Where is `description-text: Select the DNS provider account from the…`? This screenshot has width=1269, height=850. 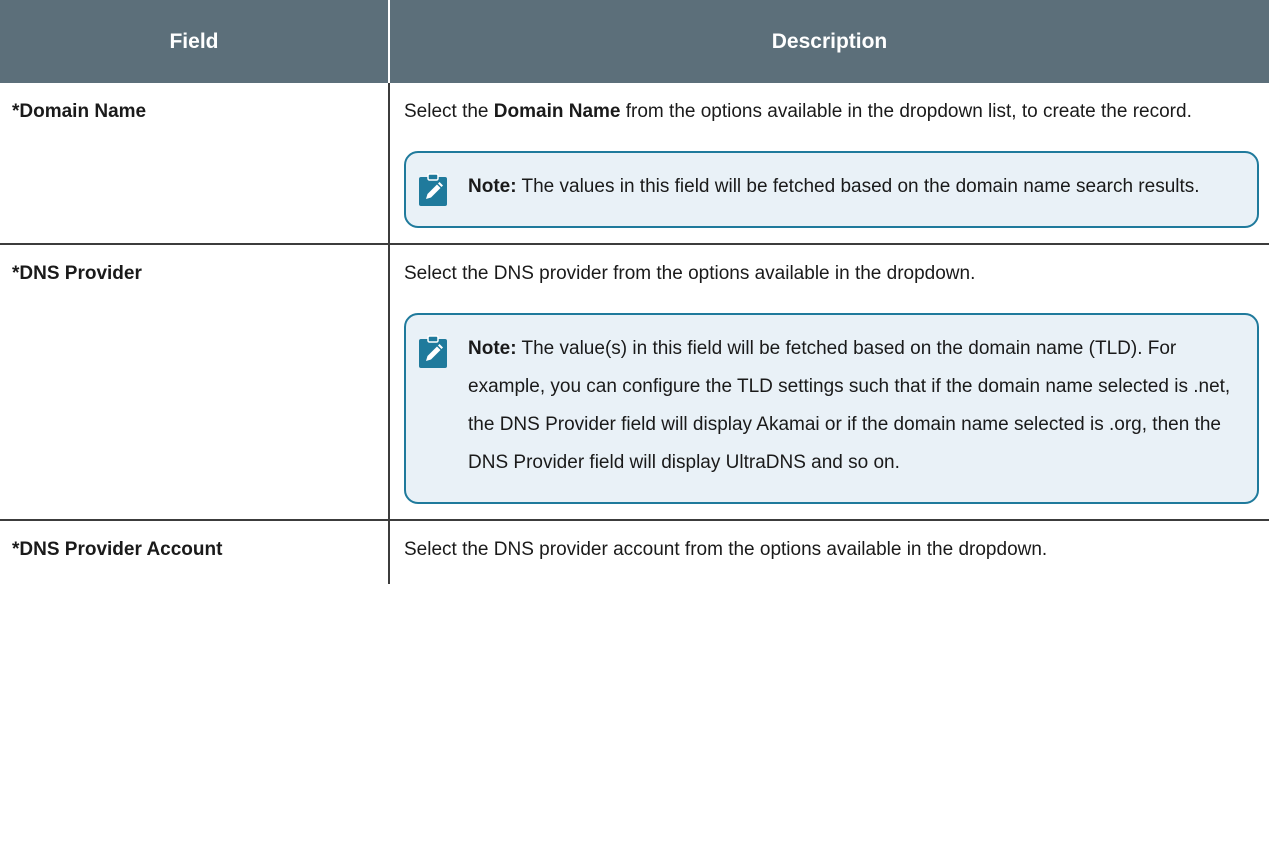 description-text: Select the DNS provider account from the… is located at coordinates (726, 549).